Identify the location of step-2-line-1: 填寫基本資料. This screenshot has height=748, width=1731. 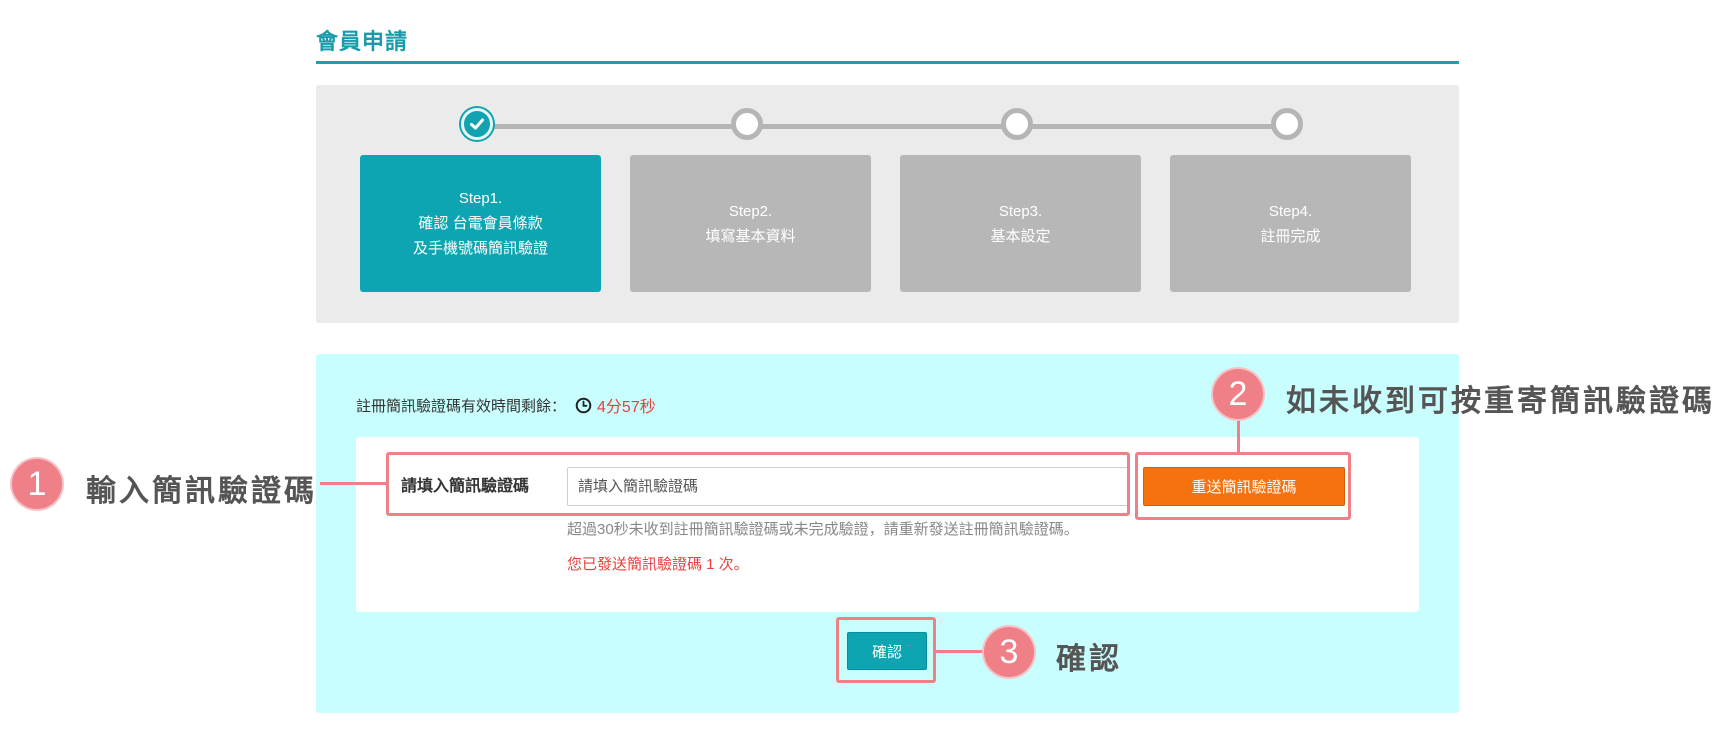
(750, 236).